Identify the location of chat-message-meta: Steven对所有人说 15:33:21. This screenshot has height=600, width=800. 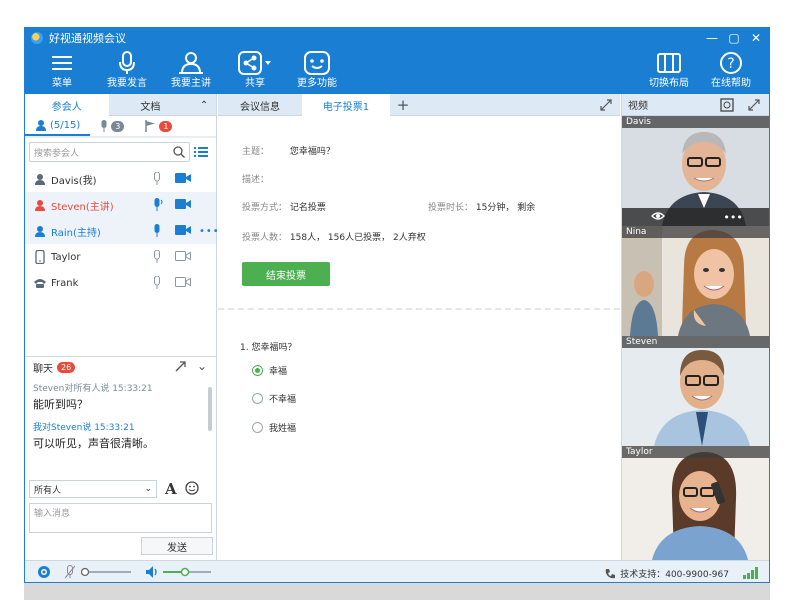
(93, 389).